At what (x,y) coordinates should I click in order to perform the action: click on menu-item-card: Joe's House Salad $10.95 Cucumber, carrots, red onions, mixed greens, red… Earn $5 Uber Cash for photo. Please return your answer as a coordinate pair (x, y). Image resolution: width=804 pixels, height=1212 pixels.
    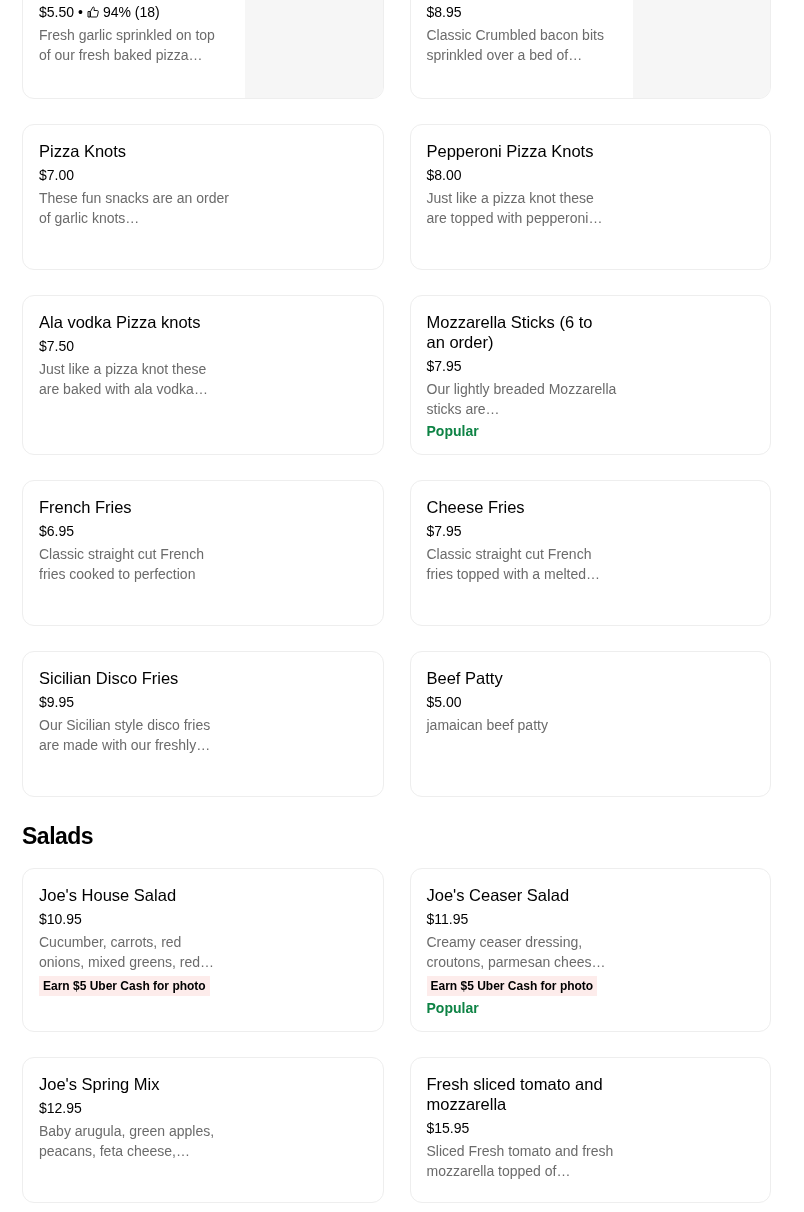
    Looking at the image, I should click on (203, 950).